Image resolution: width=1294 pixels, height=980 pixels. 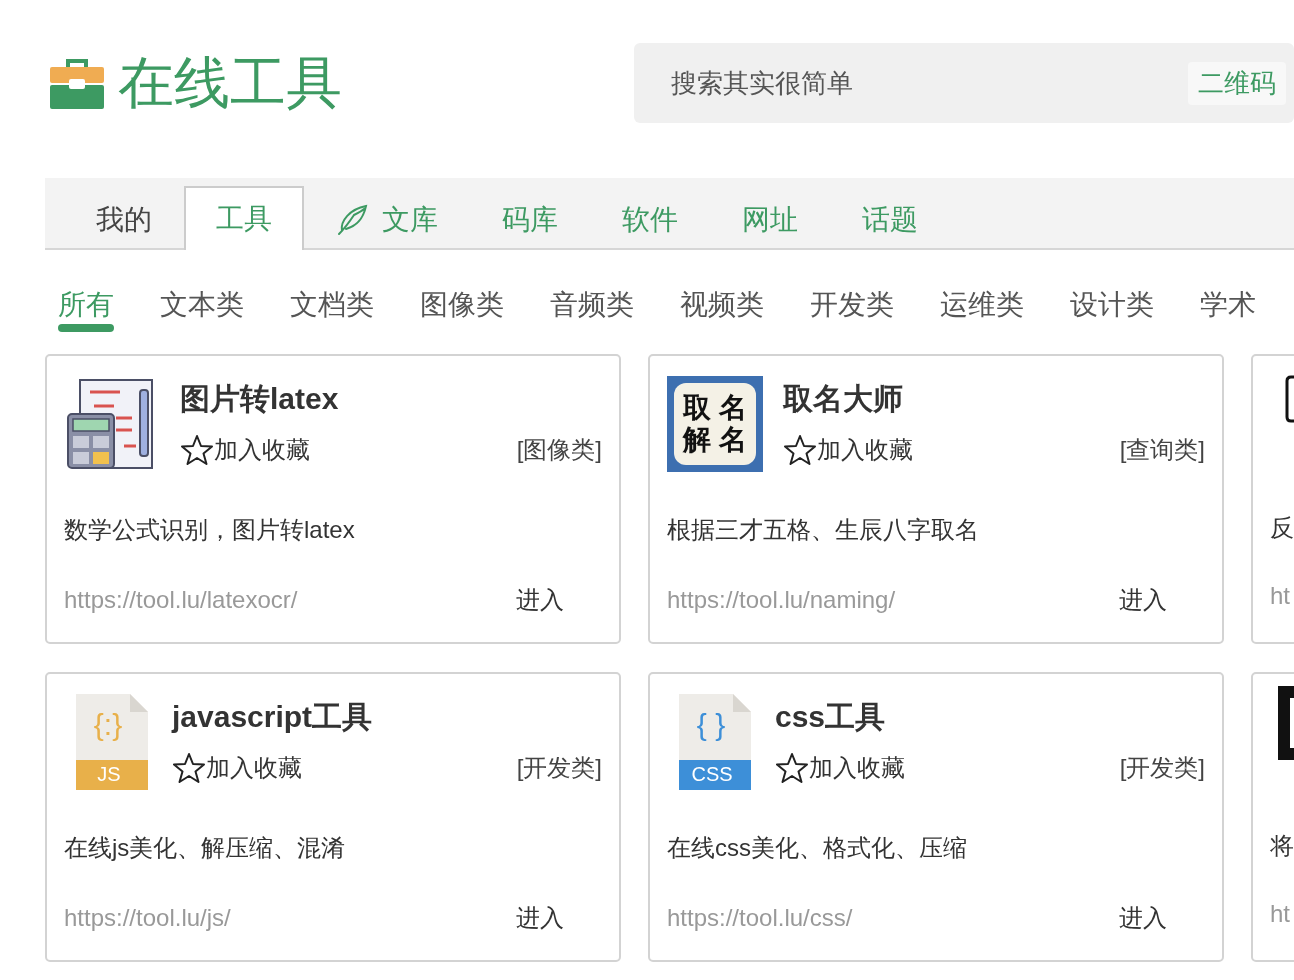 I want to click on category-tag: [查询类], so click(x=1162, y=450).